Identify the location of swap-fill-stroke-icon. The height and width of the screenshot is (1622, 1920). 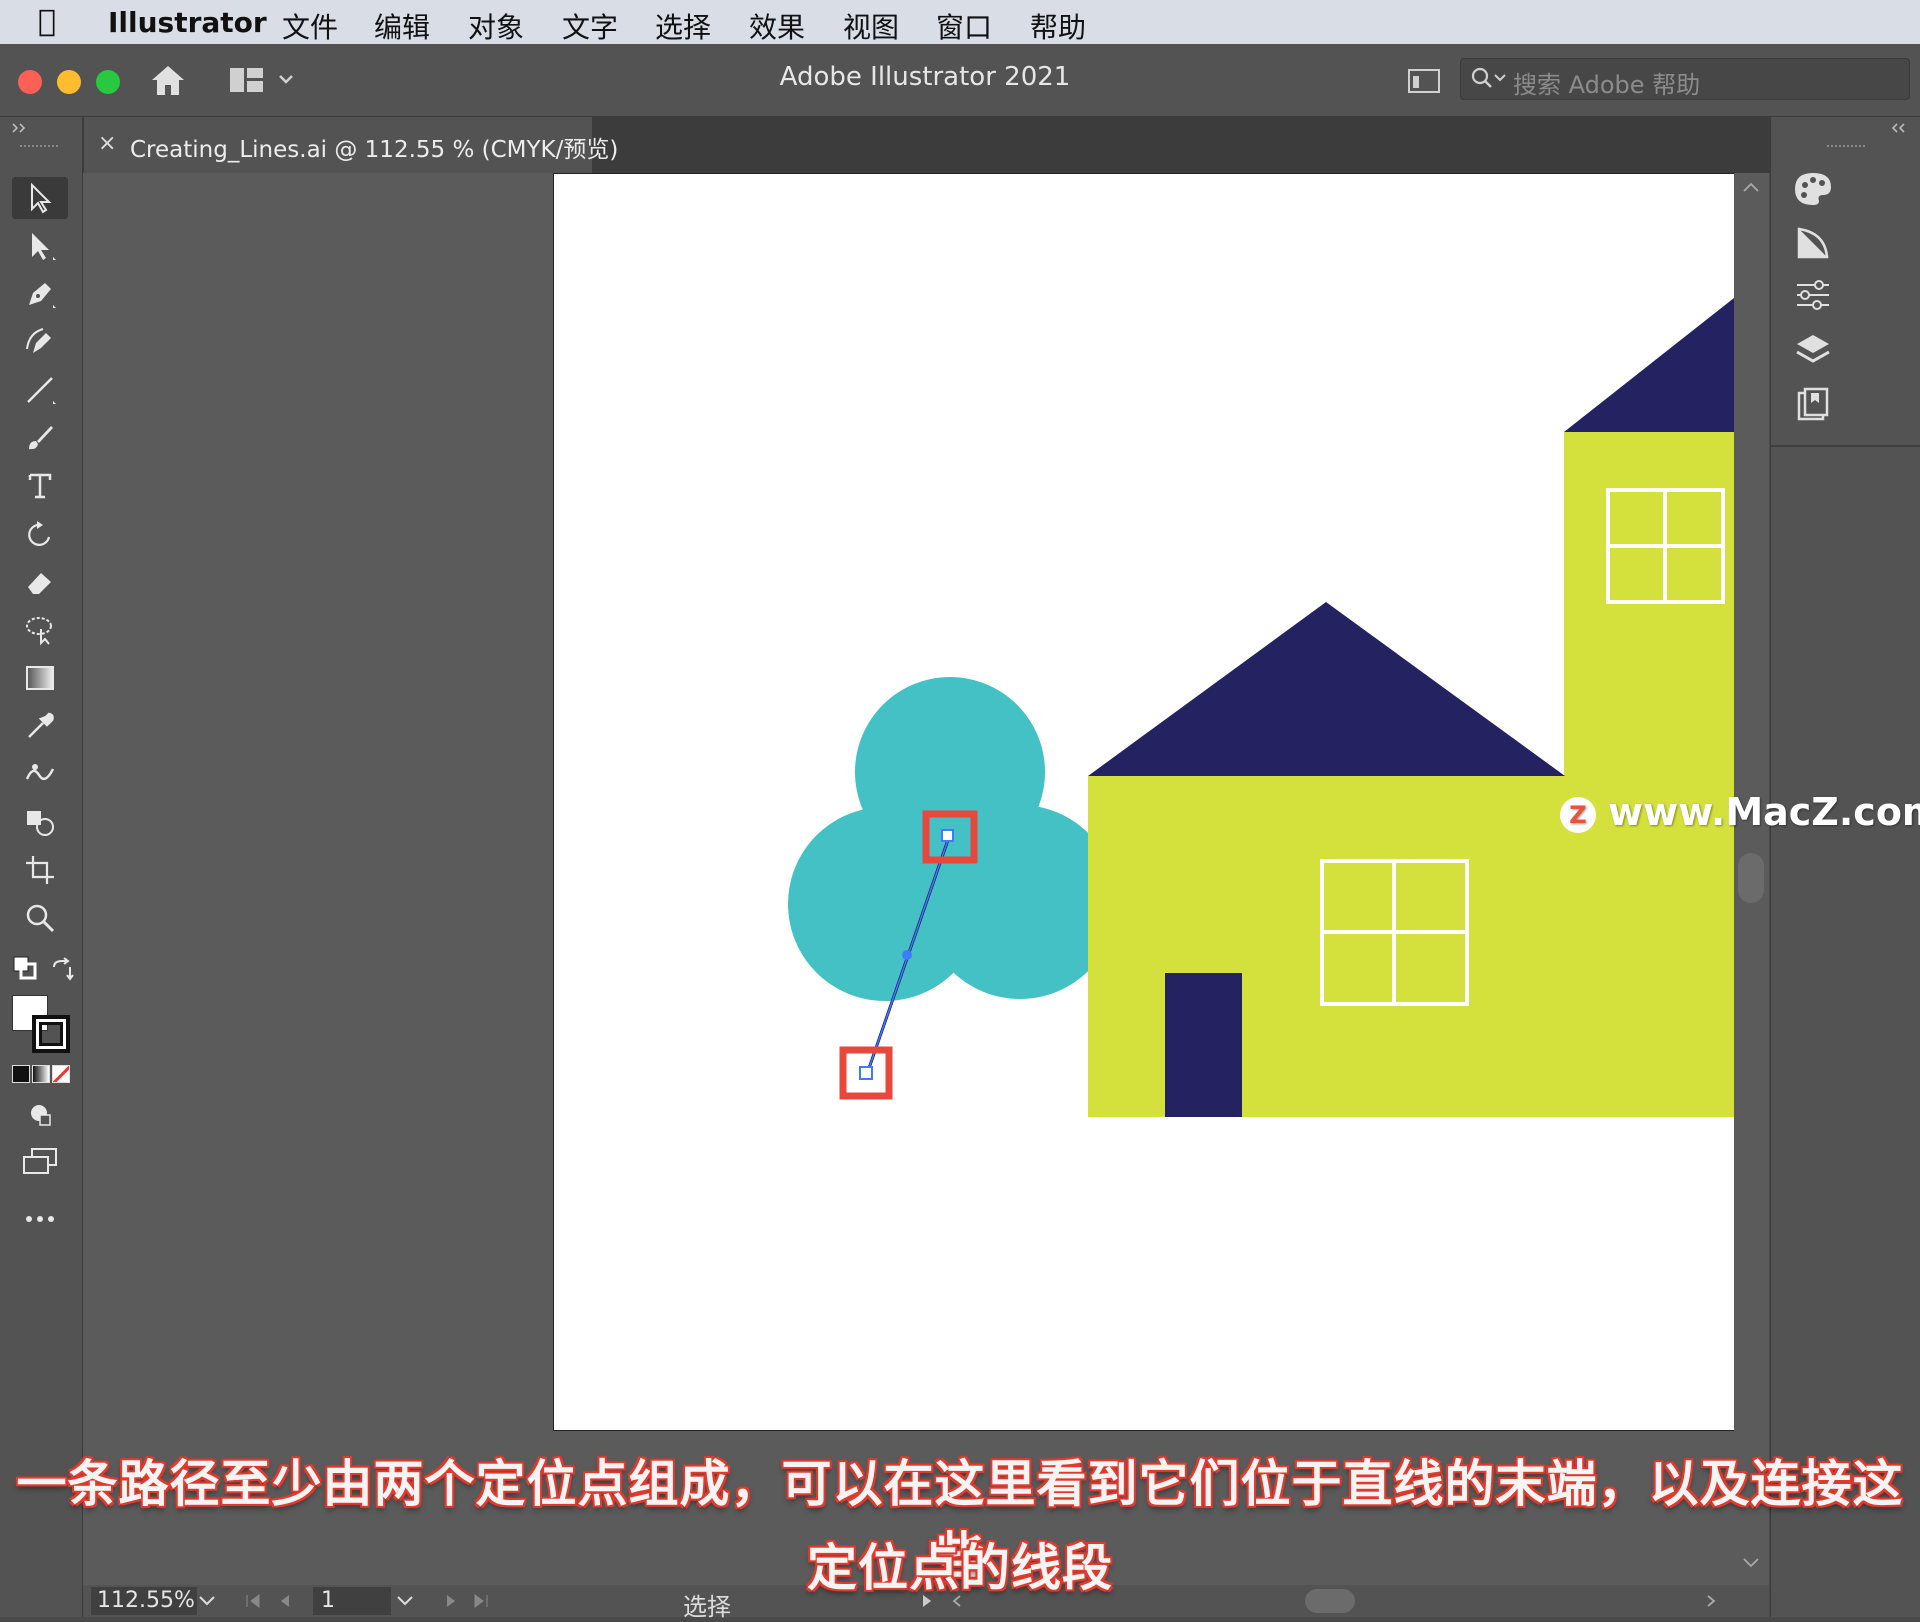
(63, 970).